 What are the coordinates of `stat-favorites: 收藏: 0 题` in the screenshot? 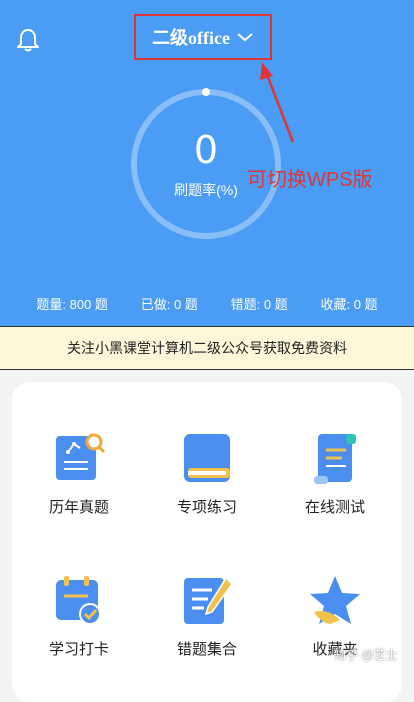 It's located at (349, 304).